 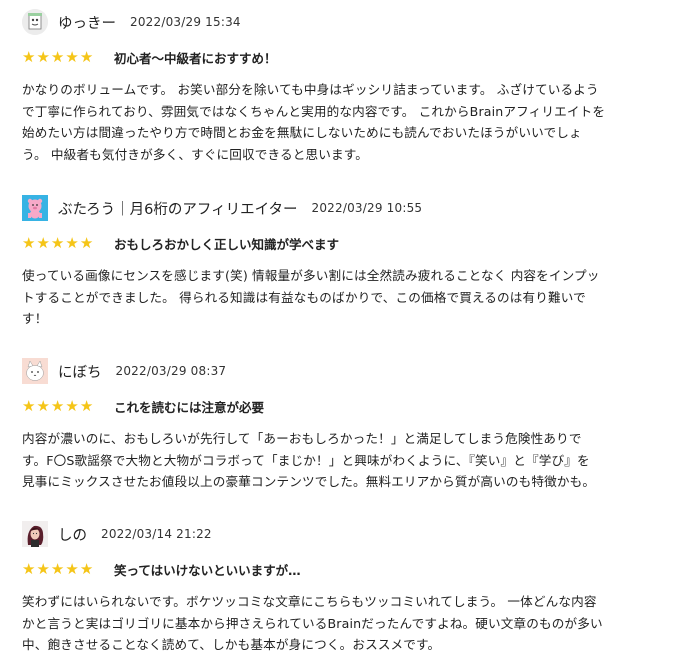 What do you see at coordinates (189, 407) in the screenshot?
I see `review-title: これを読むには注意が必要` at bounding box center [189, 407].